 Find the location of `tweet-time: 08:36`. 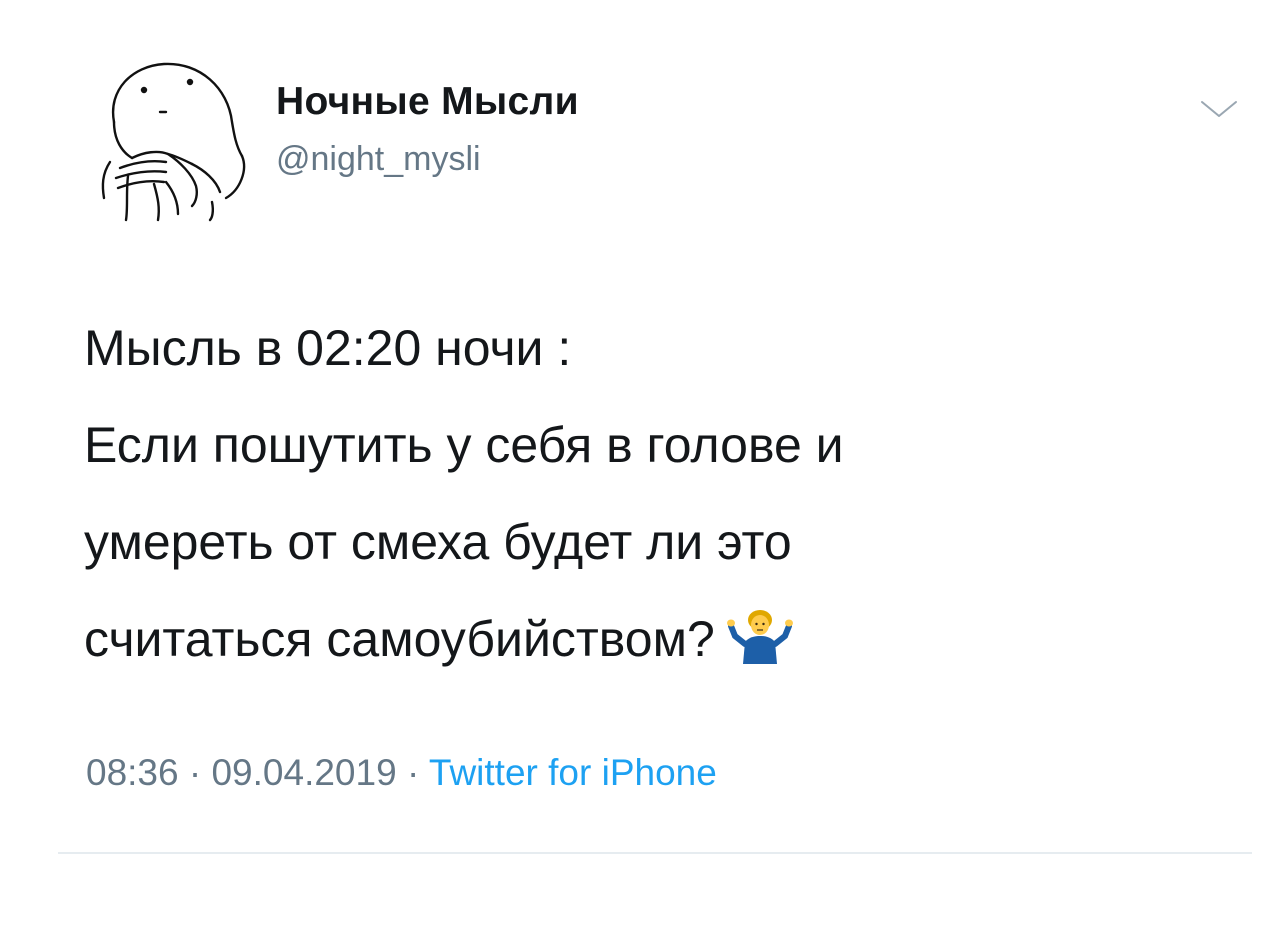

tweet-time: 08:36 is located at coordinates (132, 772).